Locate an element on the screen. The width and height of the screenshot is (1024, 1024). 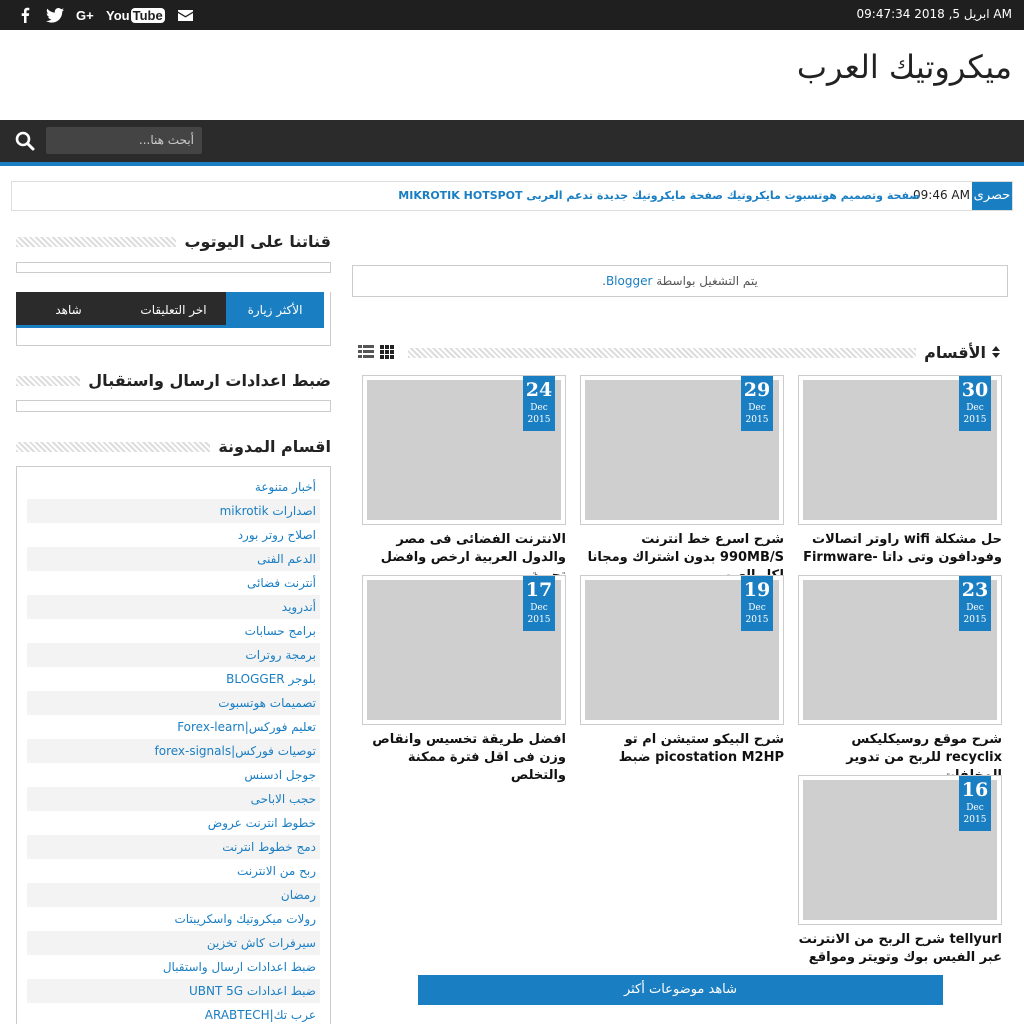
sections-heading: الأقسام is located at coordinates (704, 352).